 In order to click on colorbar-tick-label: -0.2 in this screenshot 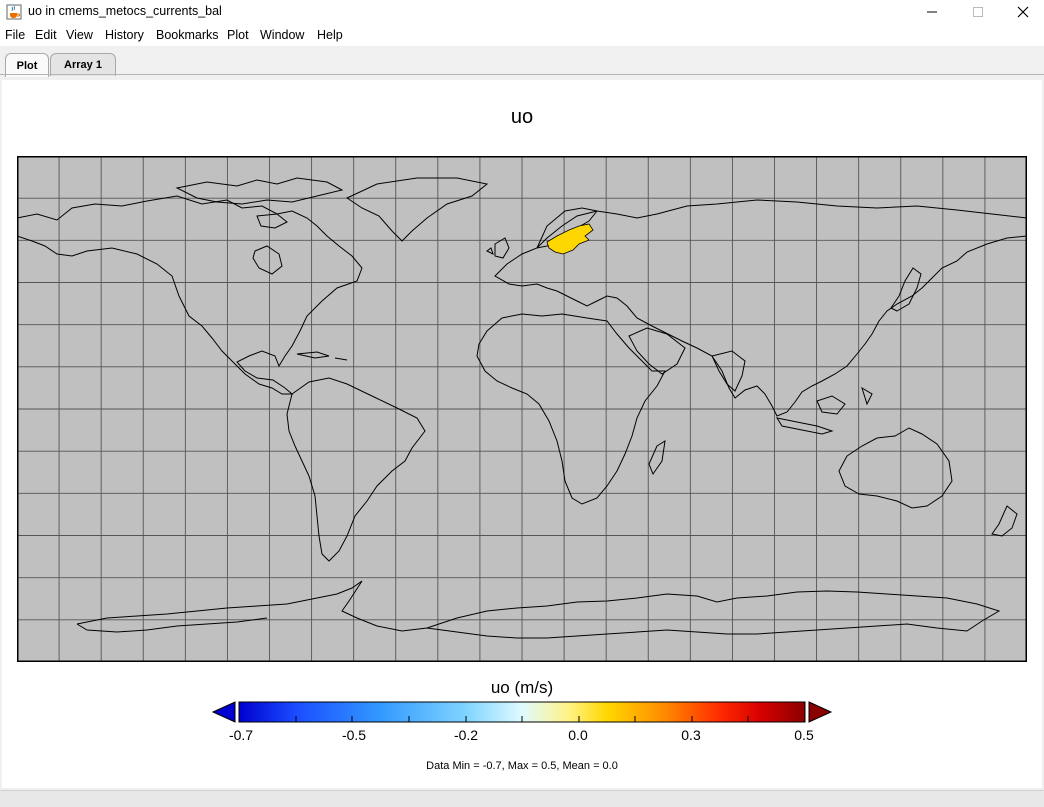, I will do `click(466, 735)`.